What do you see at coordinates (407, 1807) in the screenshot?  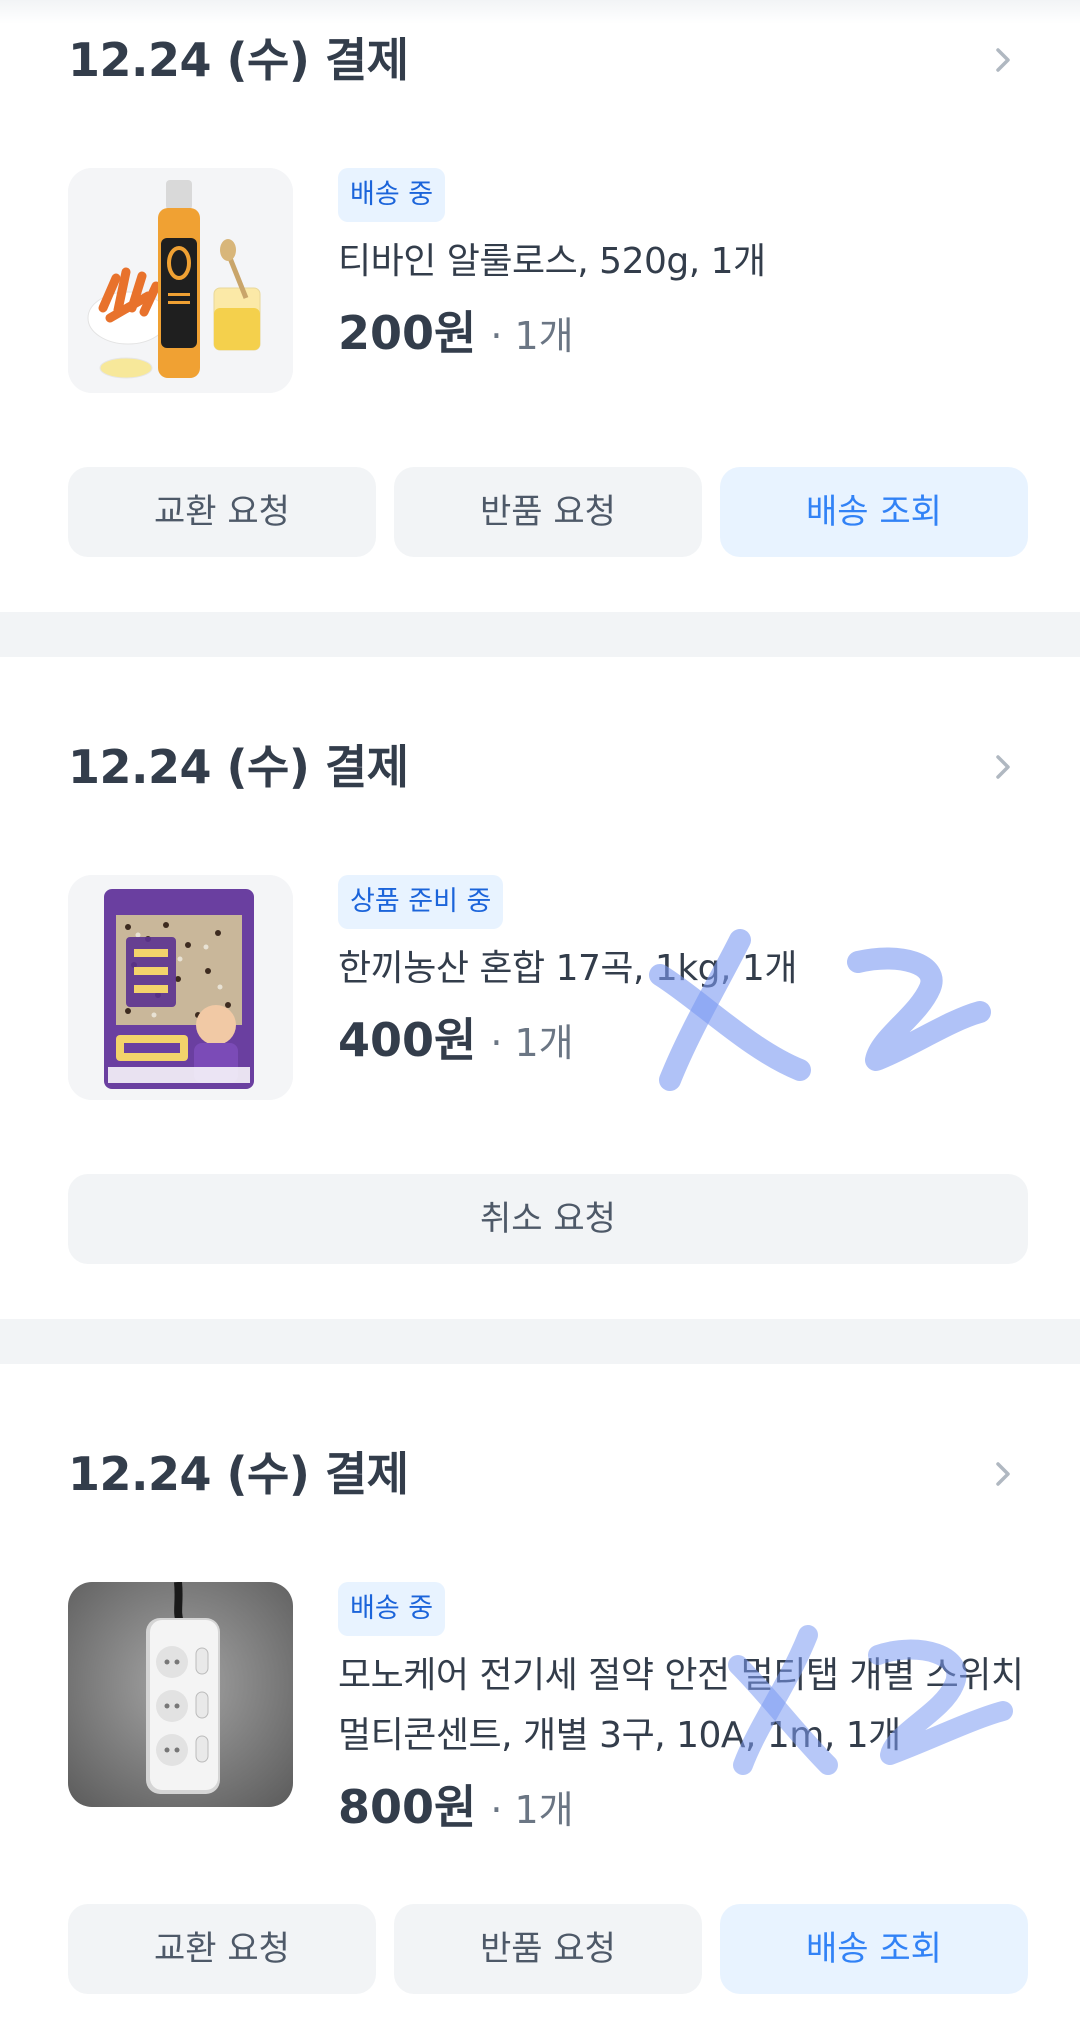 I see `product-price: 800원` at bounding box center [407, 1807].